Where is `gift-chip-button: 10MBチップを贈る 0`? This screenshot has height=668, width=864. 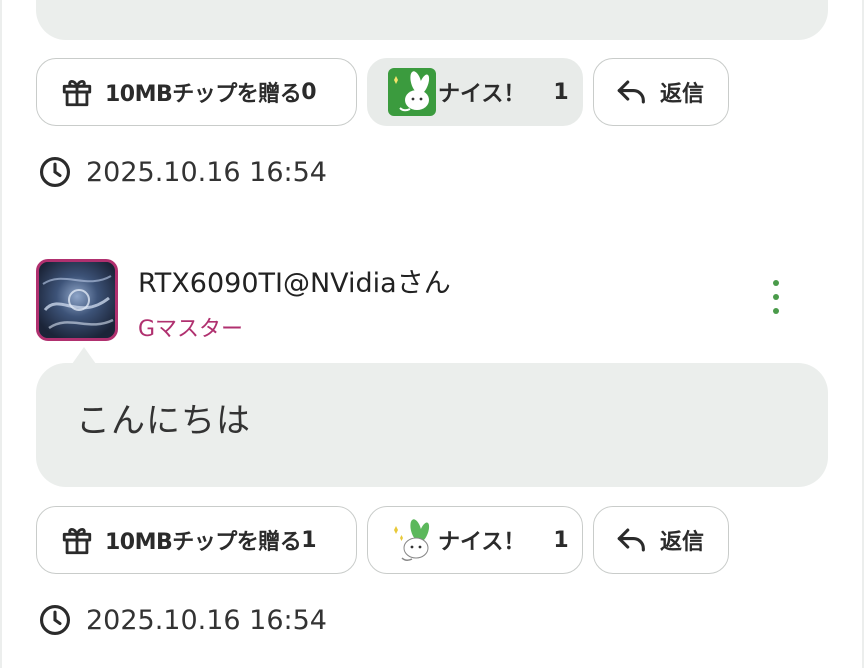
gift-chip-button: 10MBチップを贈る 0 is located at coordinates (196, 92).